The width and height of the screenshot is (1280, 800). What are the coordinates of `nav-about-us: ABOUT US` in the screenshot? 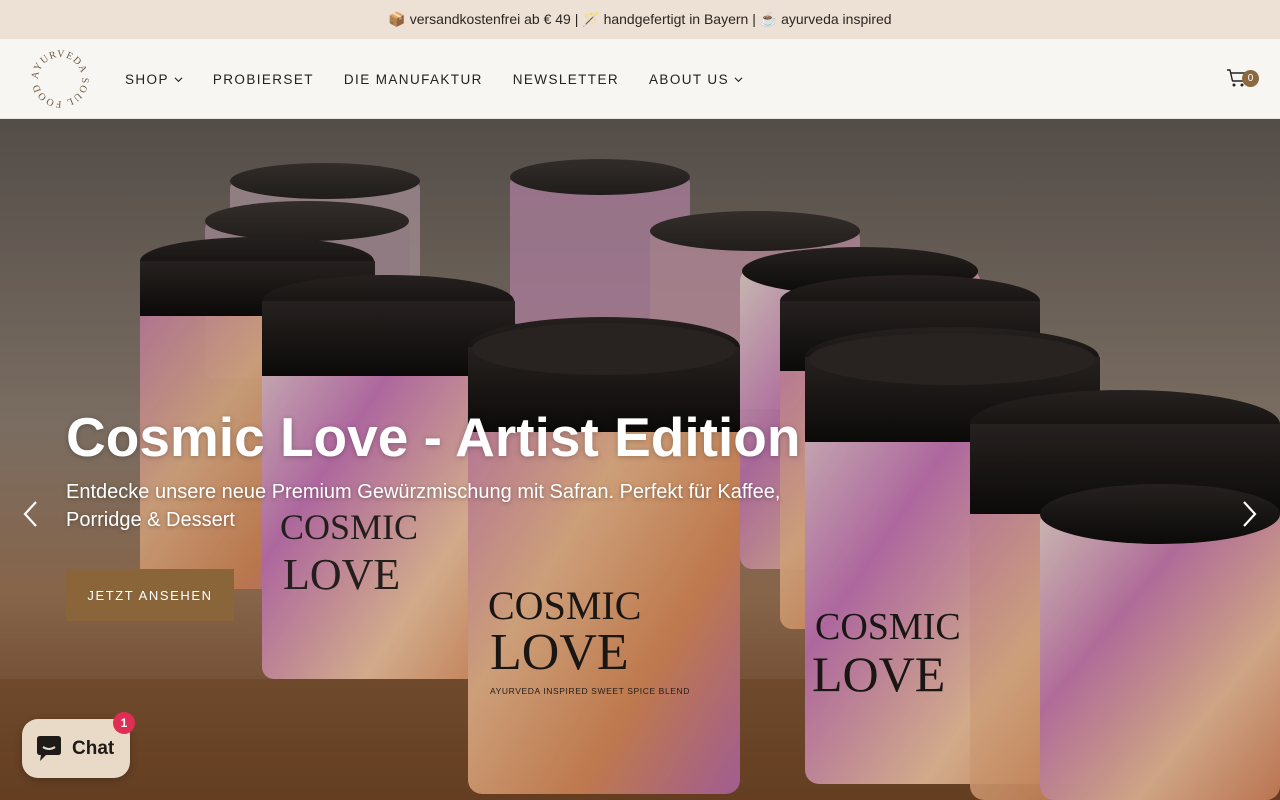 It's located at (696, 79).